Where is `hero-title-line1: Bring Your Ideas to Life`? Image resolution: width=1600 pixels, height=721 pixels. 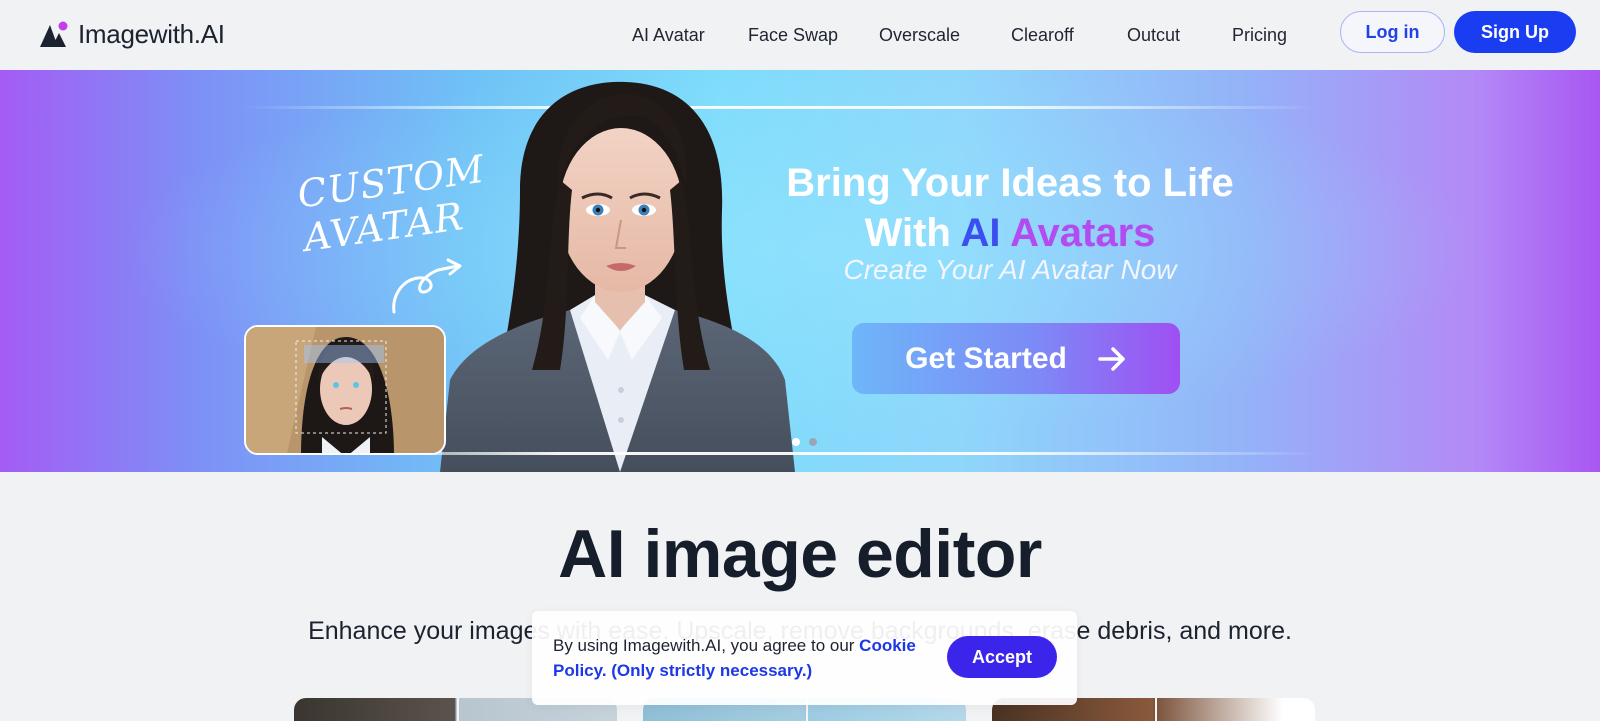 hero-title-line1: Bring Your Ideas to Life is located at coordinates (1010, 183).